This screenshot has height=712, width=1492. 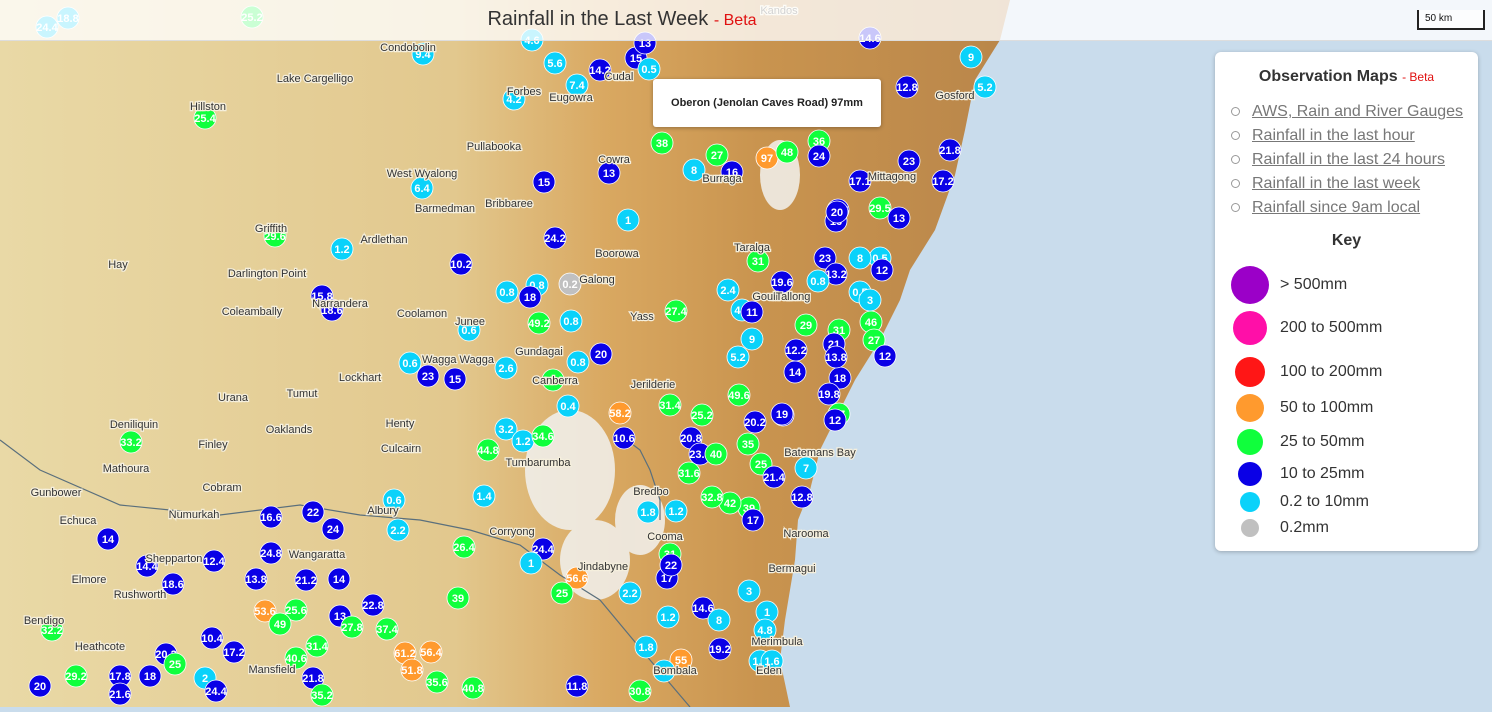 What do you see at coordinates (717, 155) in the screenshot?
I see `station-marker: 27` at bounding box center [717, 155].